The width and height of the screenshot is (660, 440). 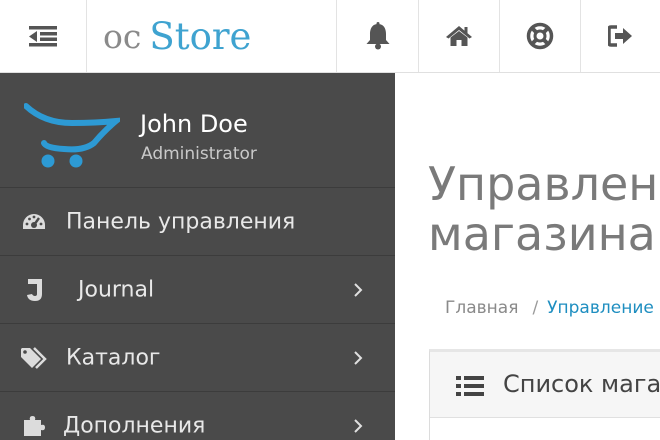 I want to click on dashboard-icon, so click(x=34, y=221).